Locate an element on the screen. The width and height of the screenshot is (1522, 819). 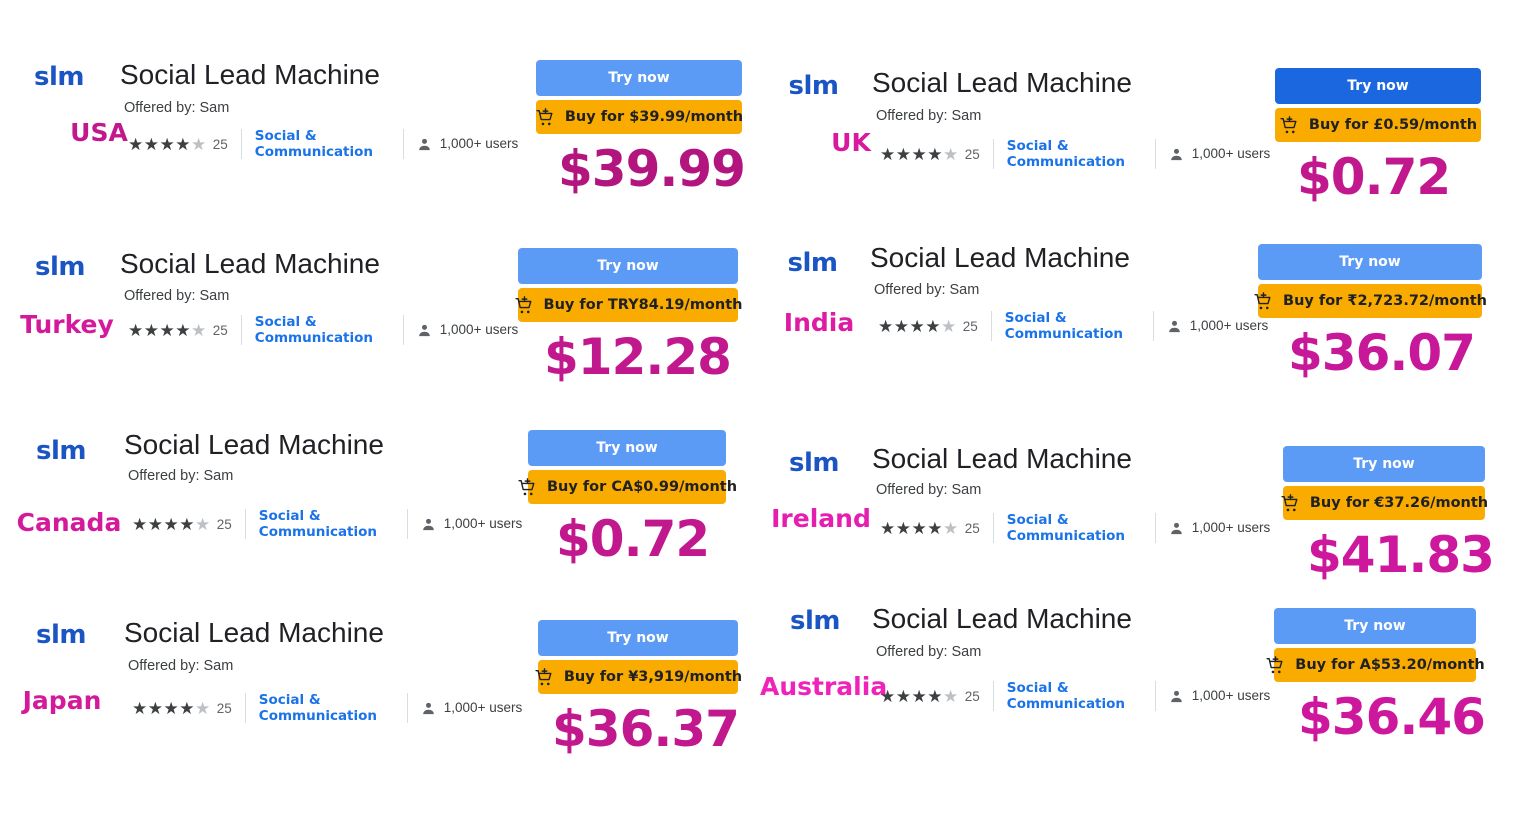
buy-subscription-button: Buy for CA$0.99/month is located at coordinates (627, 487).